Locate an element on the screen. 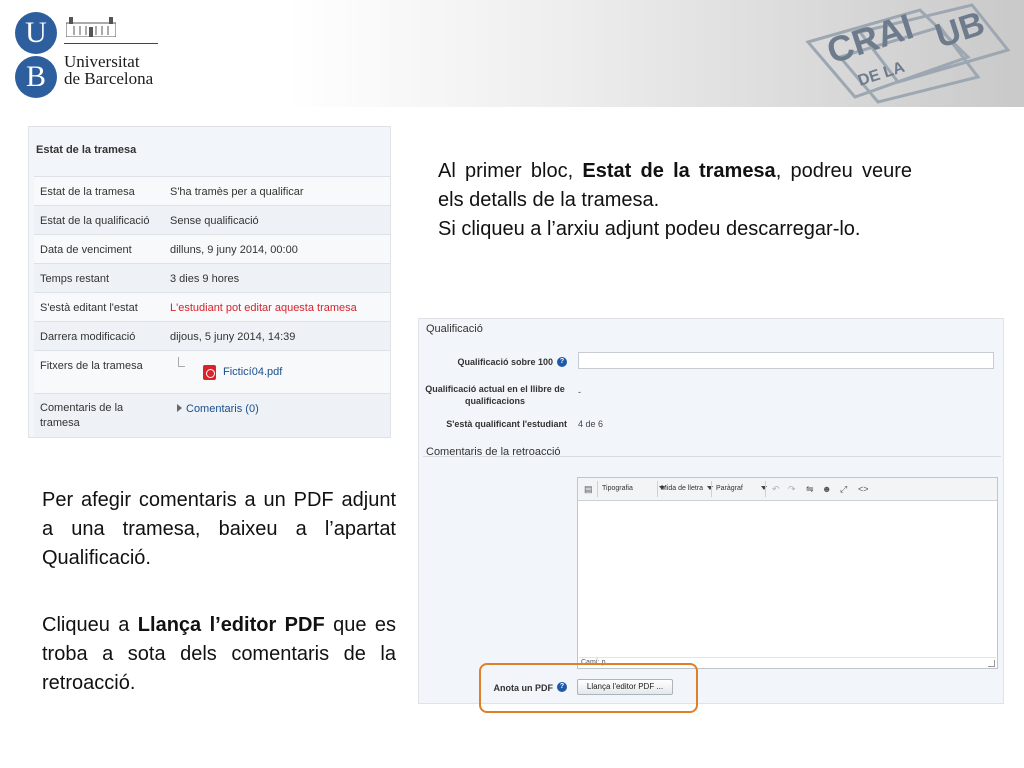 The image size is (1024, 768). status-row: Temps restant 3 dies 9 hores is located at coordinates (212, 277).